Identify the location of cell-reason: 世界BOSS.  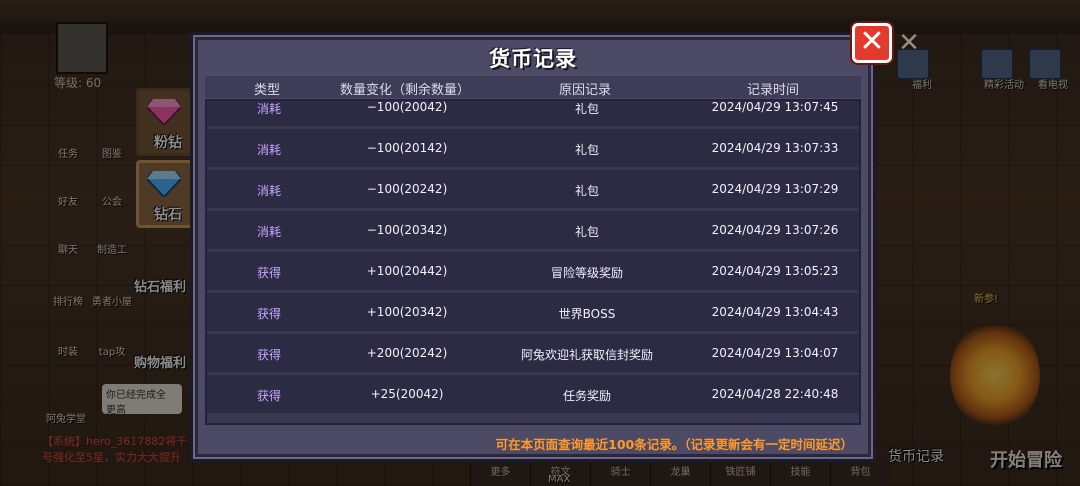
(587, 314).